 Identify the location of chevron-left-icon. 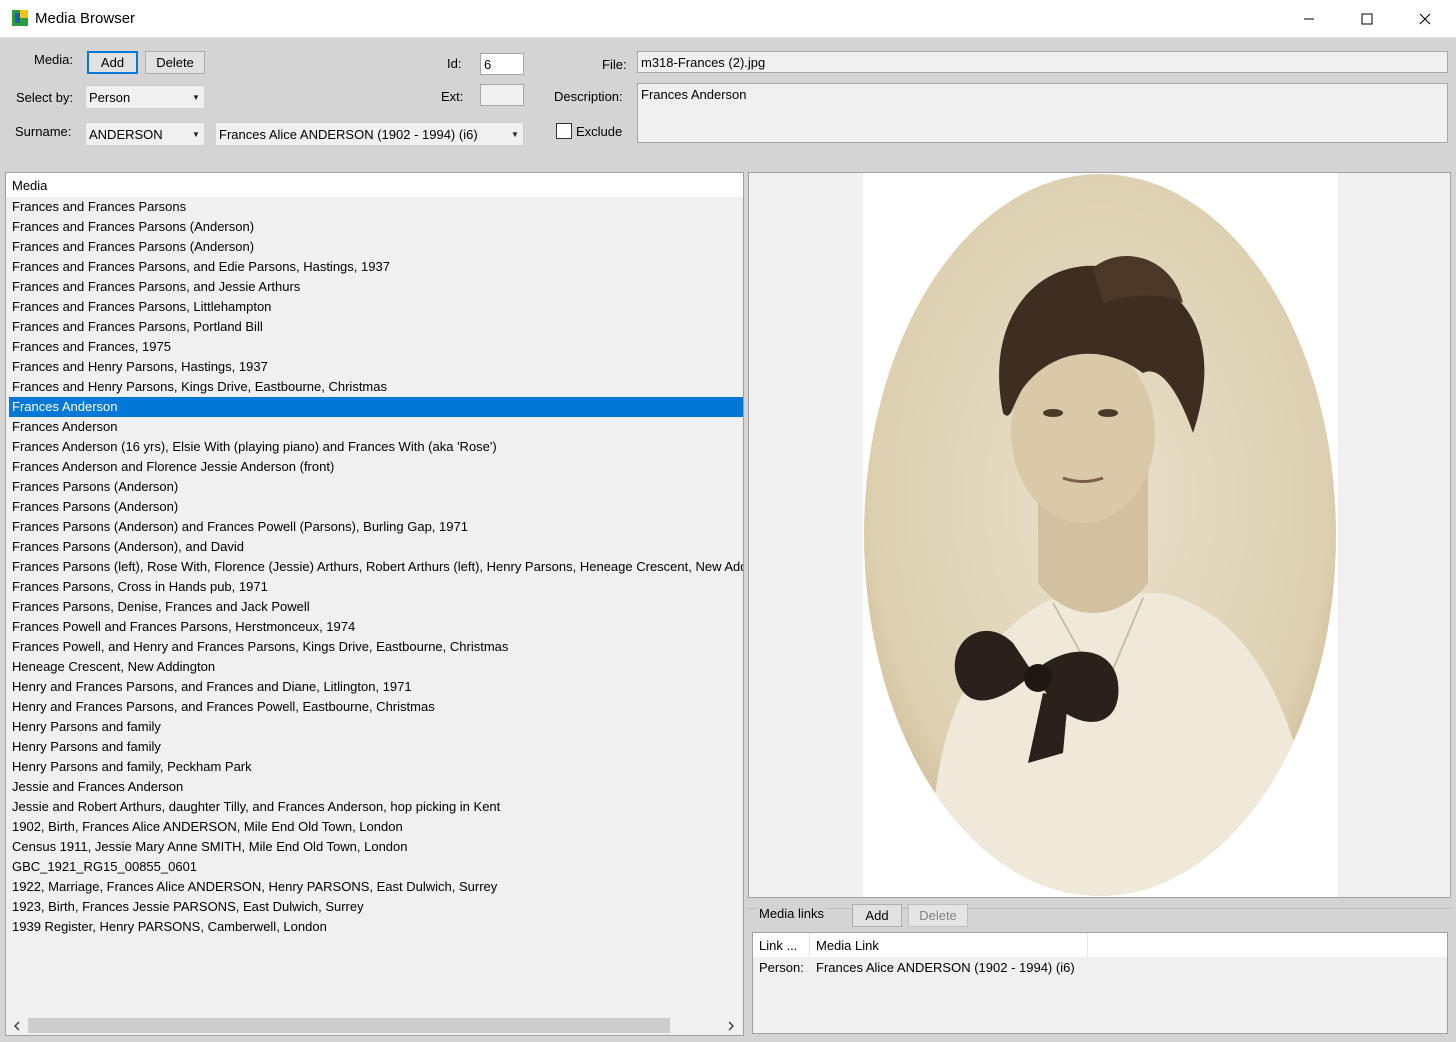
(17, 1025).